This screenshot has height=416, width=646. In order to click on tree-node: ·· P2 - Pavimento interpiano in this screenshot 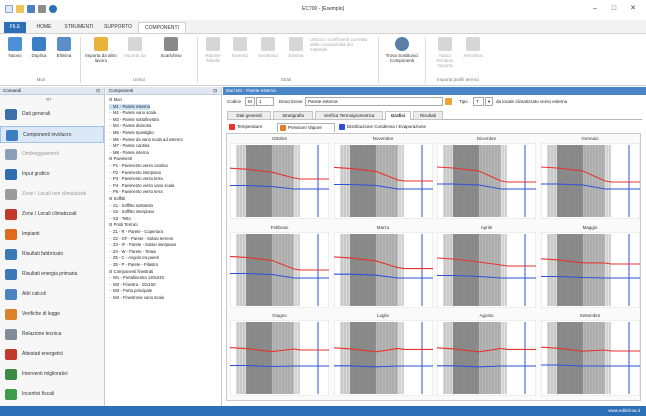, I will do `click(135, 173)`.